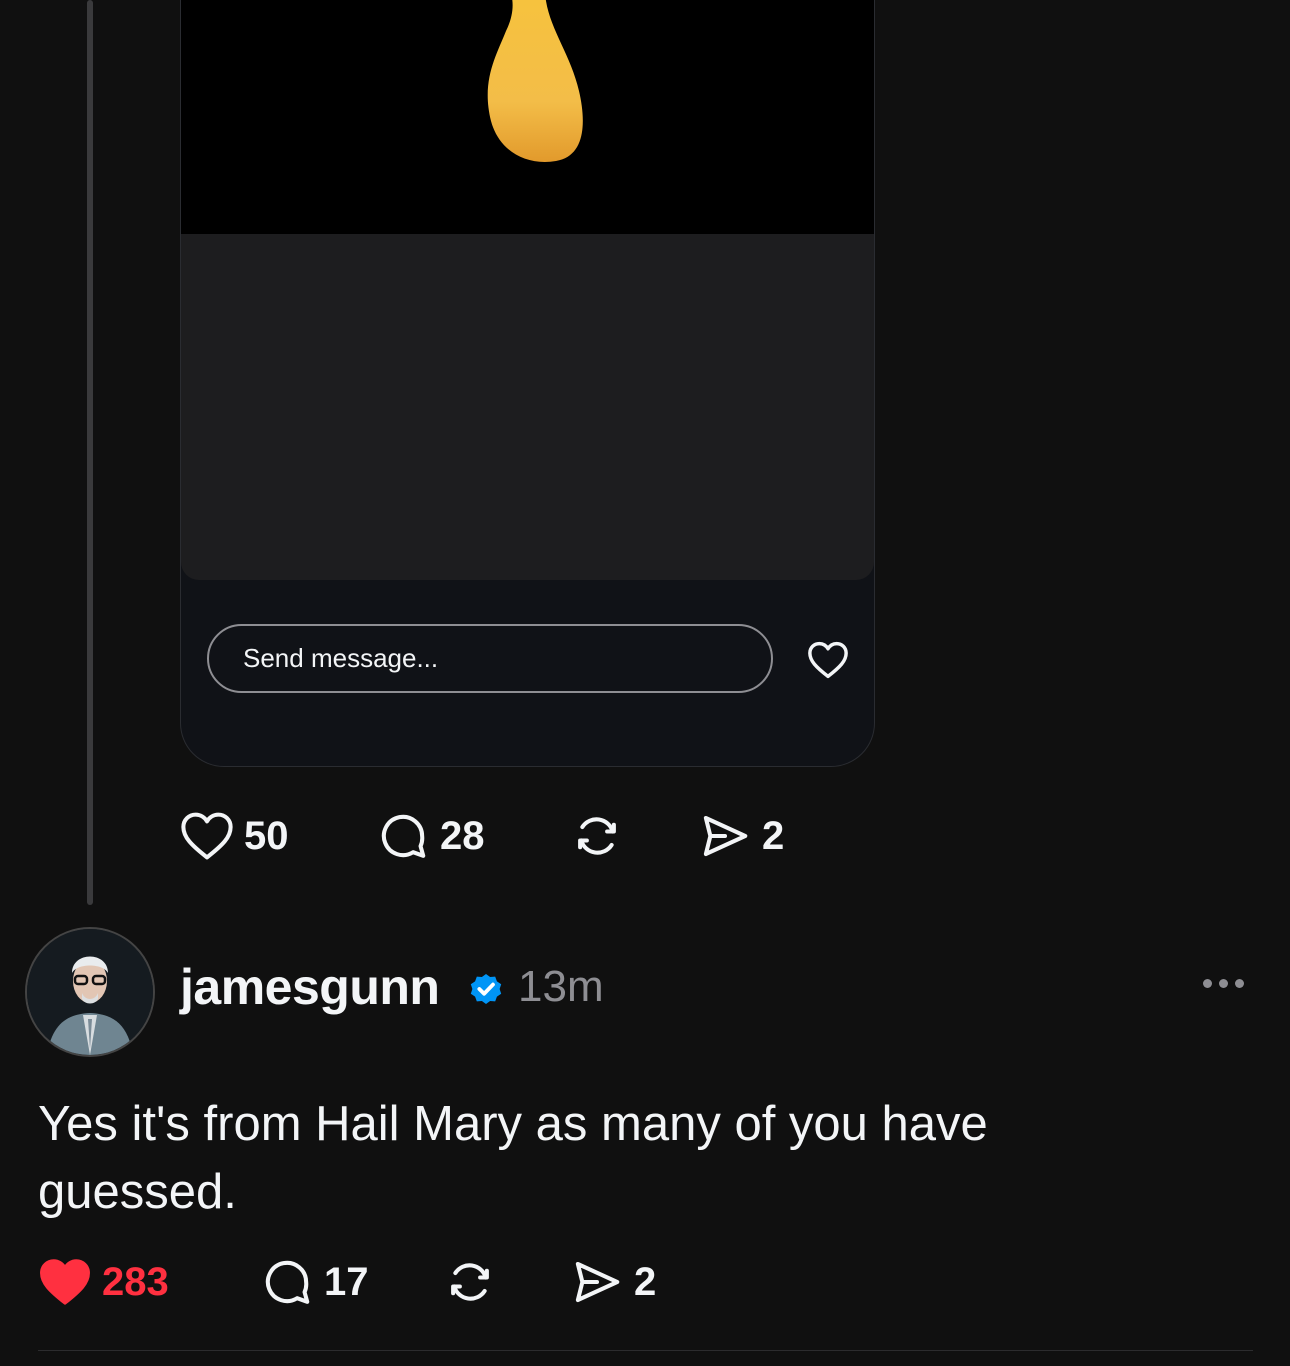  What do you see at coordinates (234, 836) in the screenshot?
I see `like-button: 50` at bounding box center [234, 836].